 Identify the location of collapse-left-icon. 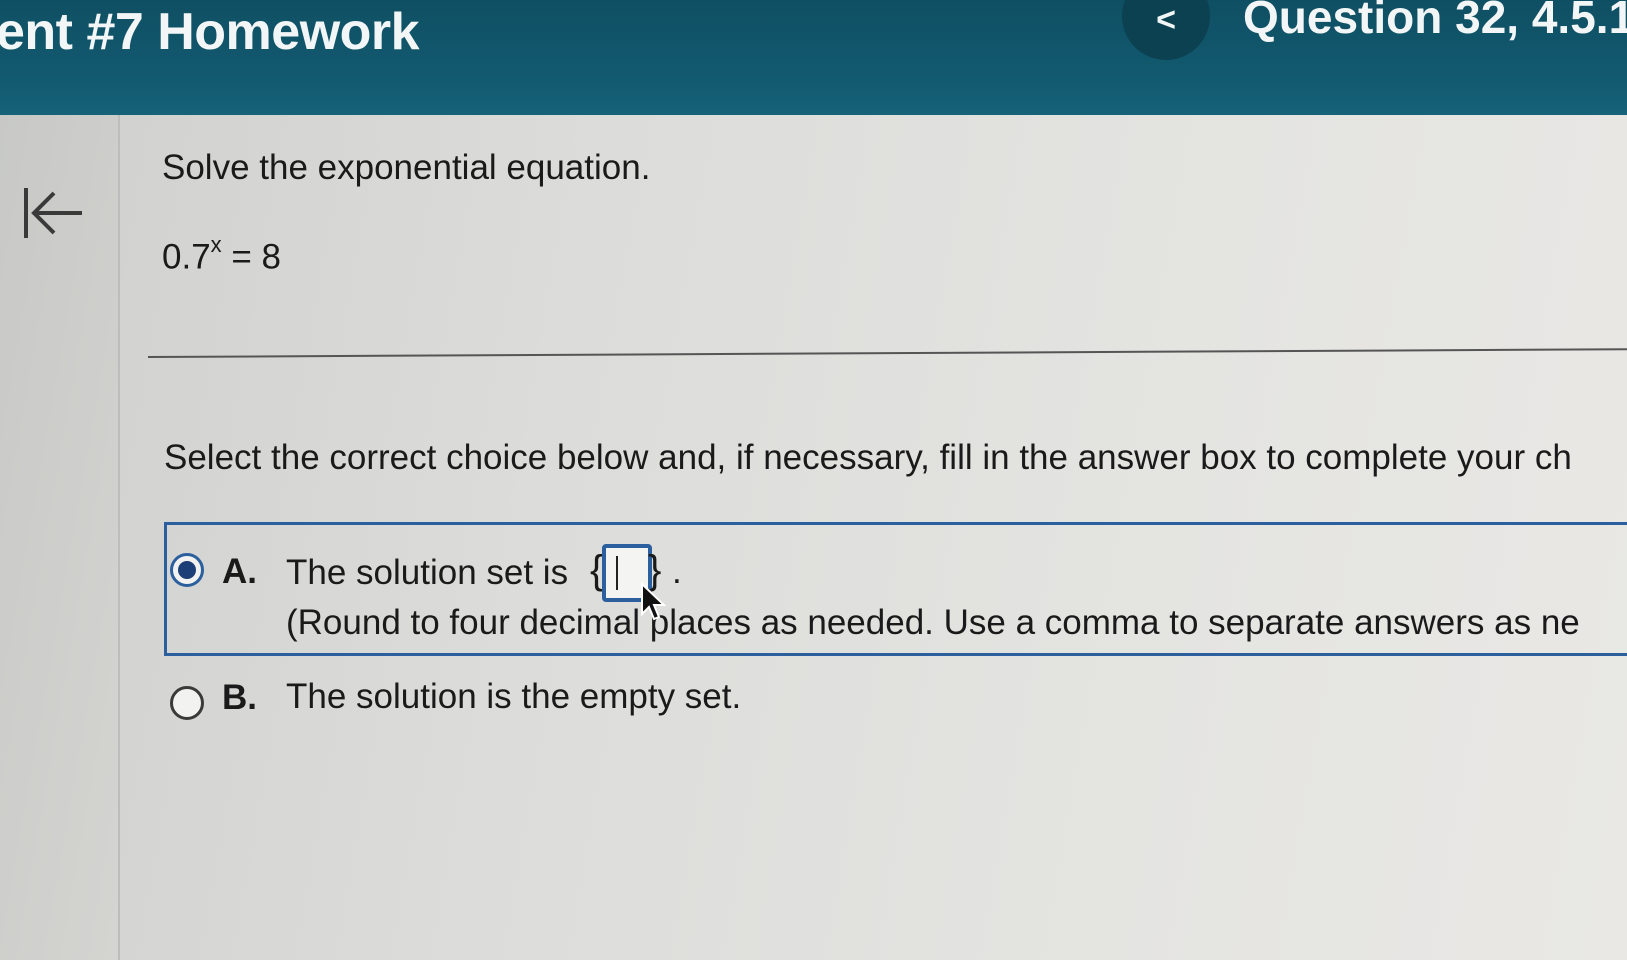
(55, 215).